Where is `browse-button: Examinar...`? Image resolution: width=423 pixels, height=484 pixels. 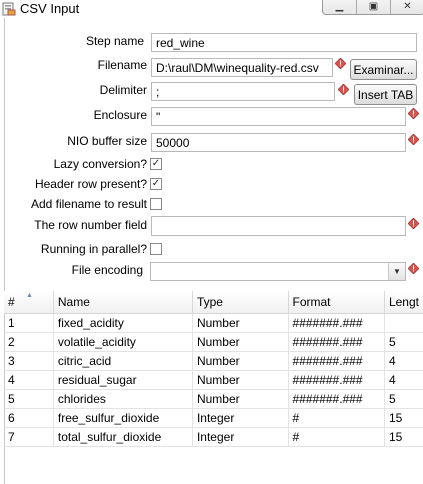
browse-button: Examinar... is located at coordinates (383, 69).